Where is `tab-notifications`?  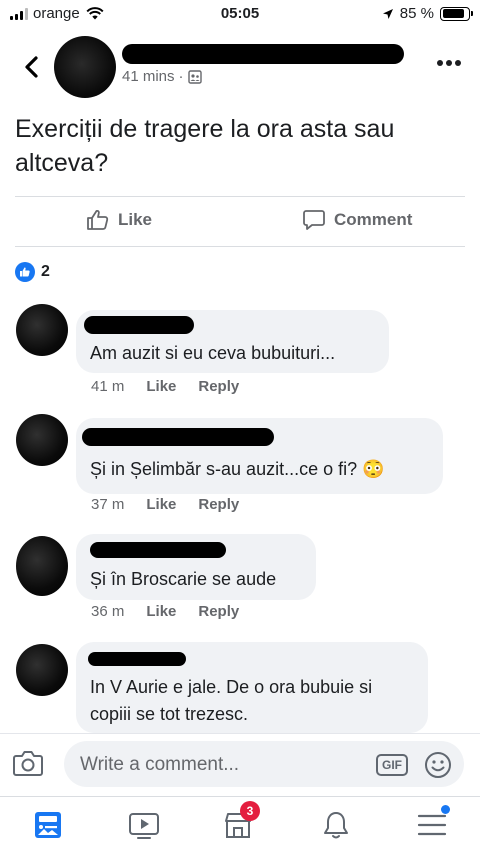 tab-notifications is located at coordinates (336, 825).